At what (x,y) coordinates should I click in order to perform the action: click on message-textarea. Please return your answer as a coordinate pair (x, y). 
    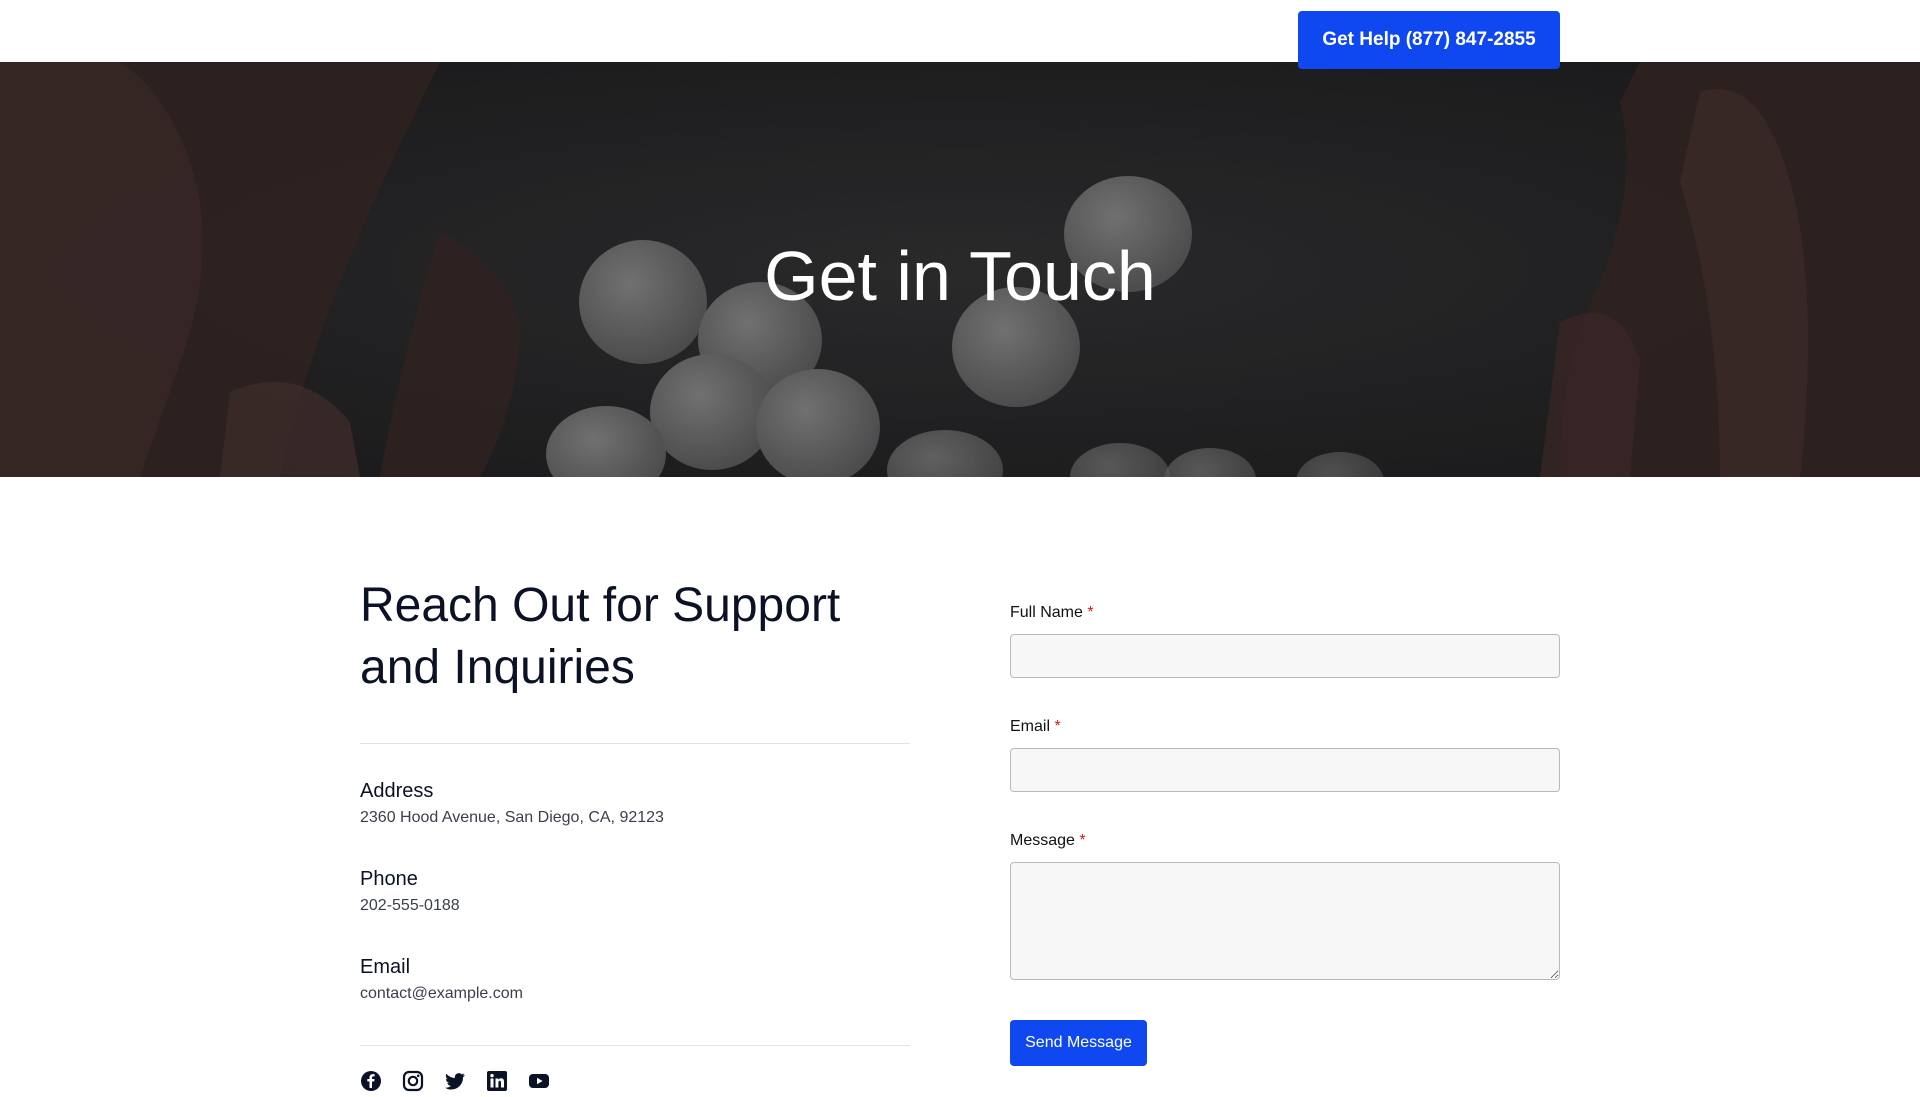
    Looking at the image, I should click on (1285, 921).